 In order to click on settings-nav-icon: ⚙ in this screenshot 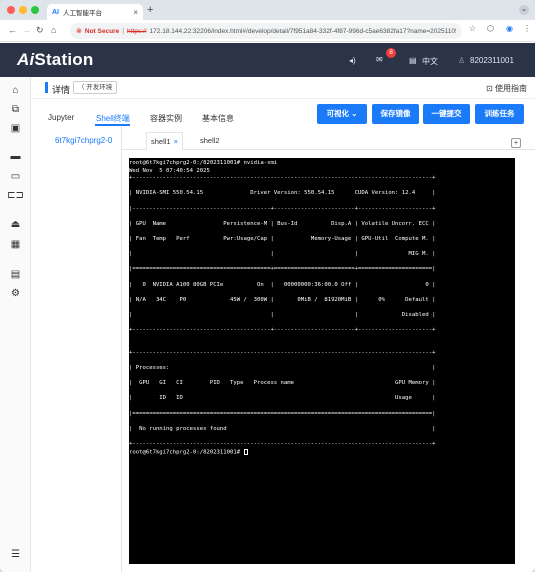, I will do `click(15, 293)`.